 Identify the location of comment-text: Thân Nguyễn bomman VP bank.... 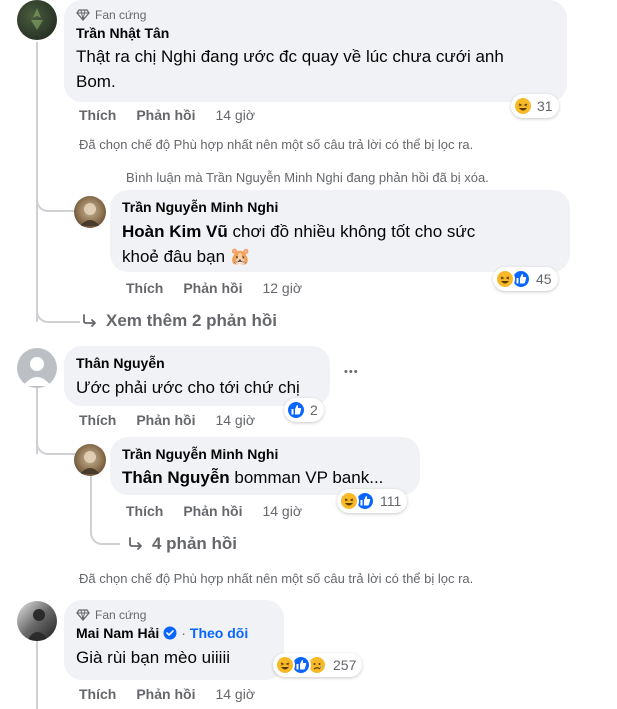
(265, 477).